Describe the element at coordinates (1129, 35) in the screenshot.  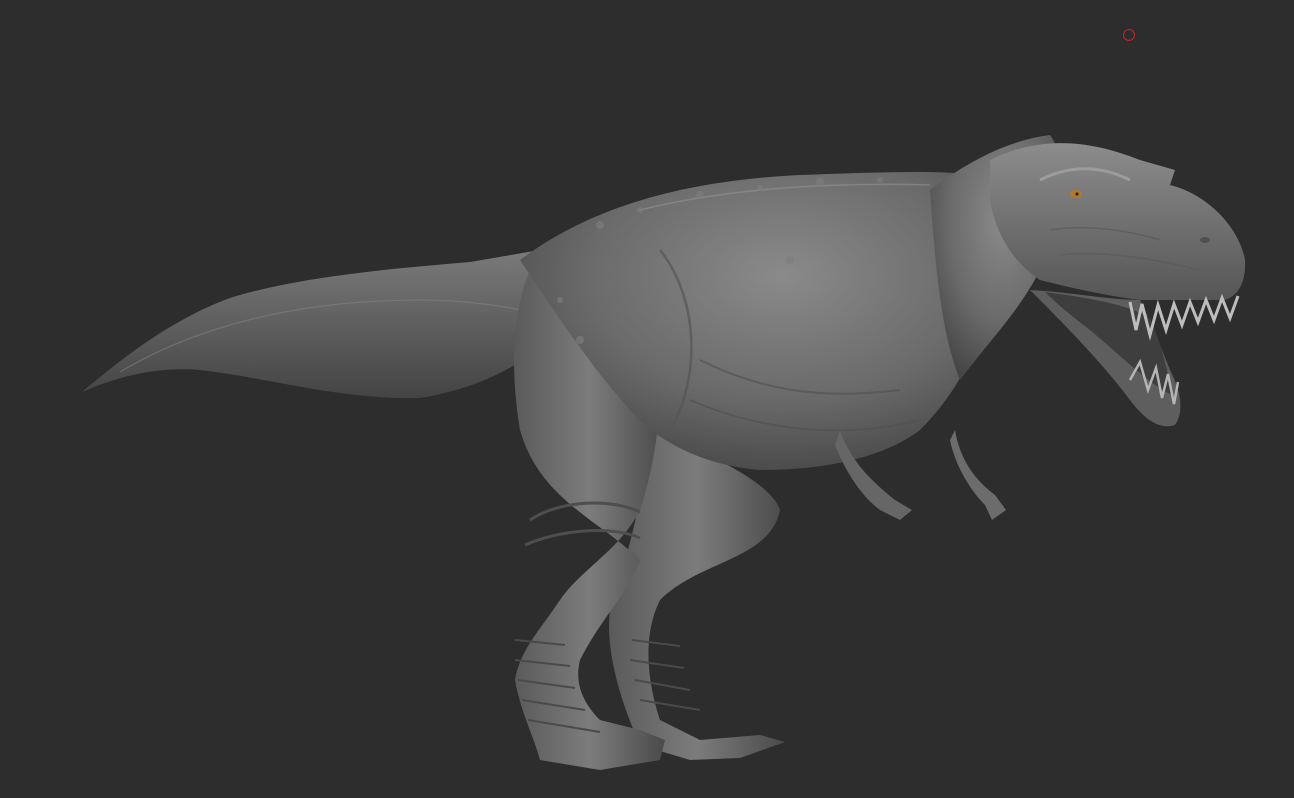
I see `brush-cursor-icon` at that location.